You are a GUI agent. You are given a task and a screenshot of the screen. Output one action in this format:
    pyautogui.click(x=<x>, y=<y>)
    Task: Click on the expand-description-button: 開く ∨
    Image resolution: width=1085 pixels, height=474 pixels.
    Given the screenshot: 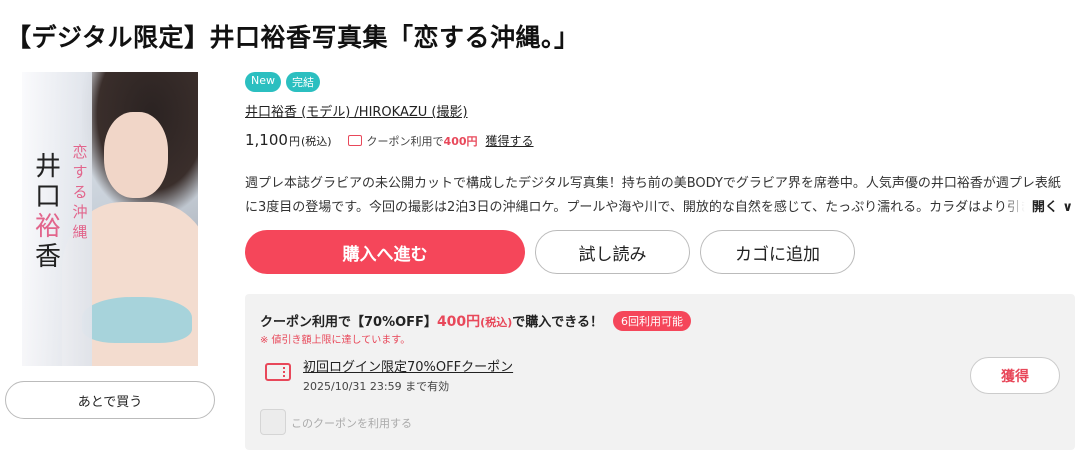 What is the action you would take?
    pyautogui.click(x=1038, y=208)
    